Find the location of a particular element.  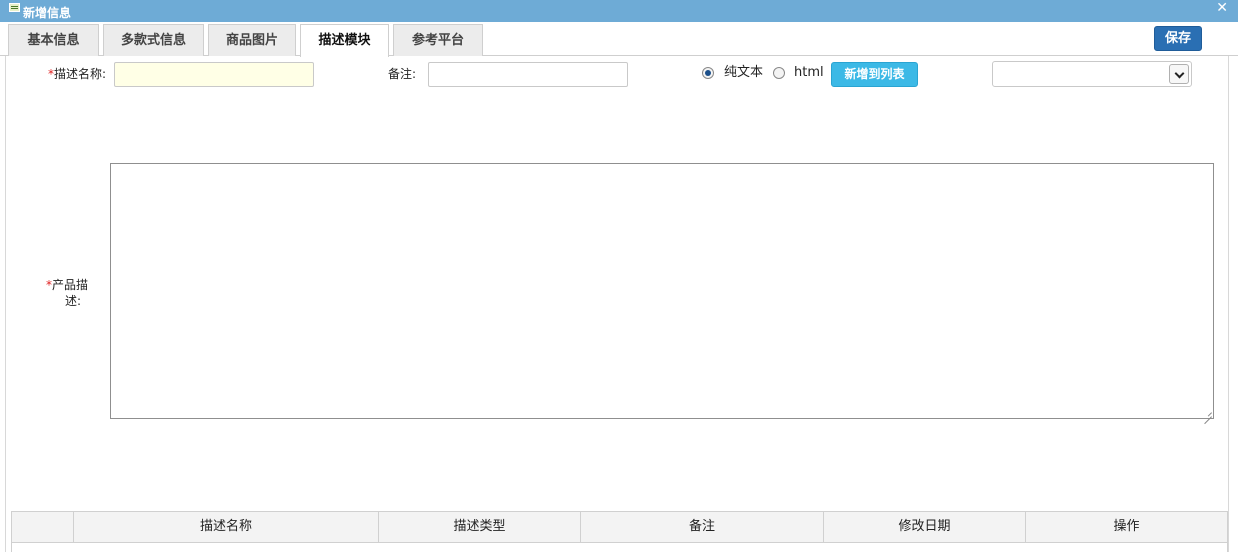

column-header-desc-type: 描述类型 is located at coordinates (480, 527).